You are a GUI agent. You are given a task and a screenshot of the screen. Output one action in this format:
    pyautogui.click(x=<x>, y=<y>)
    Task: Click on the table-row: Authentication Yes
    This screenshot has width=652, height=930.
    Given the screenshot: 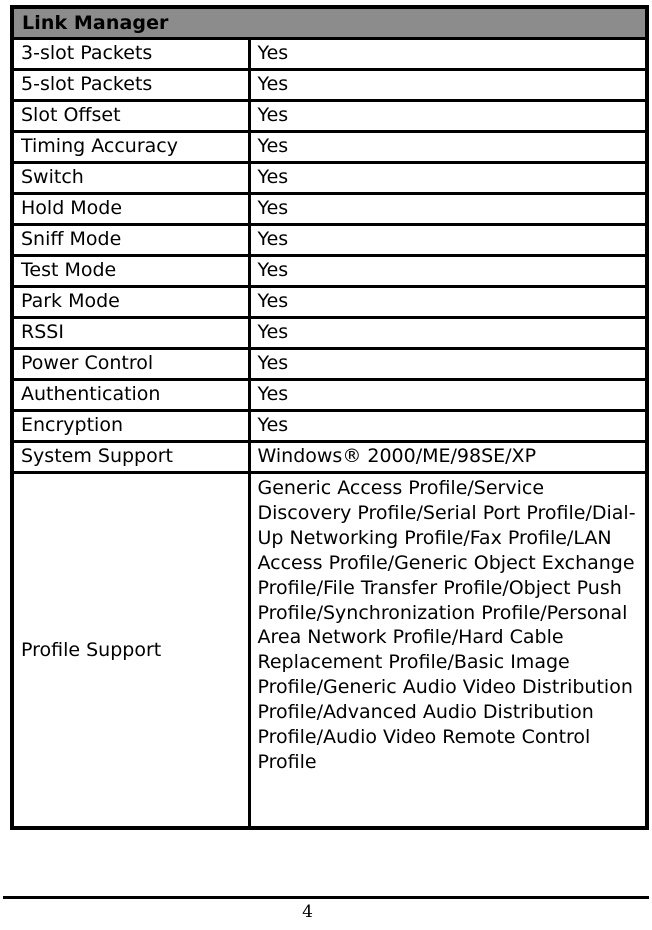 What is the action you would take?
    pyautogui.click(x=329, y=395)
    